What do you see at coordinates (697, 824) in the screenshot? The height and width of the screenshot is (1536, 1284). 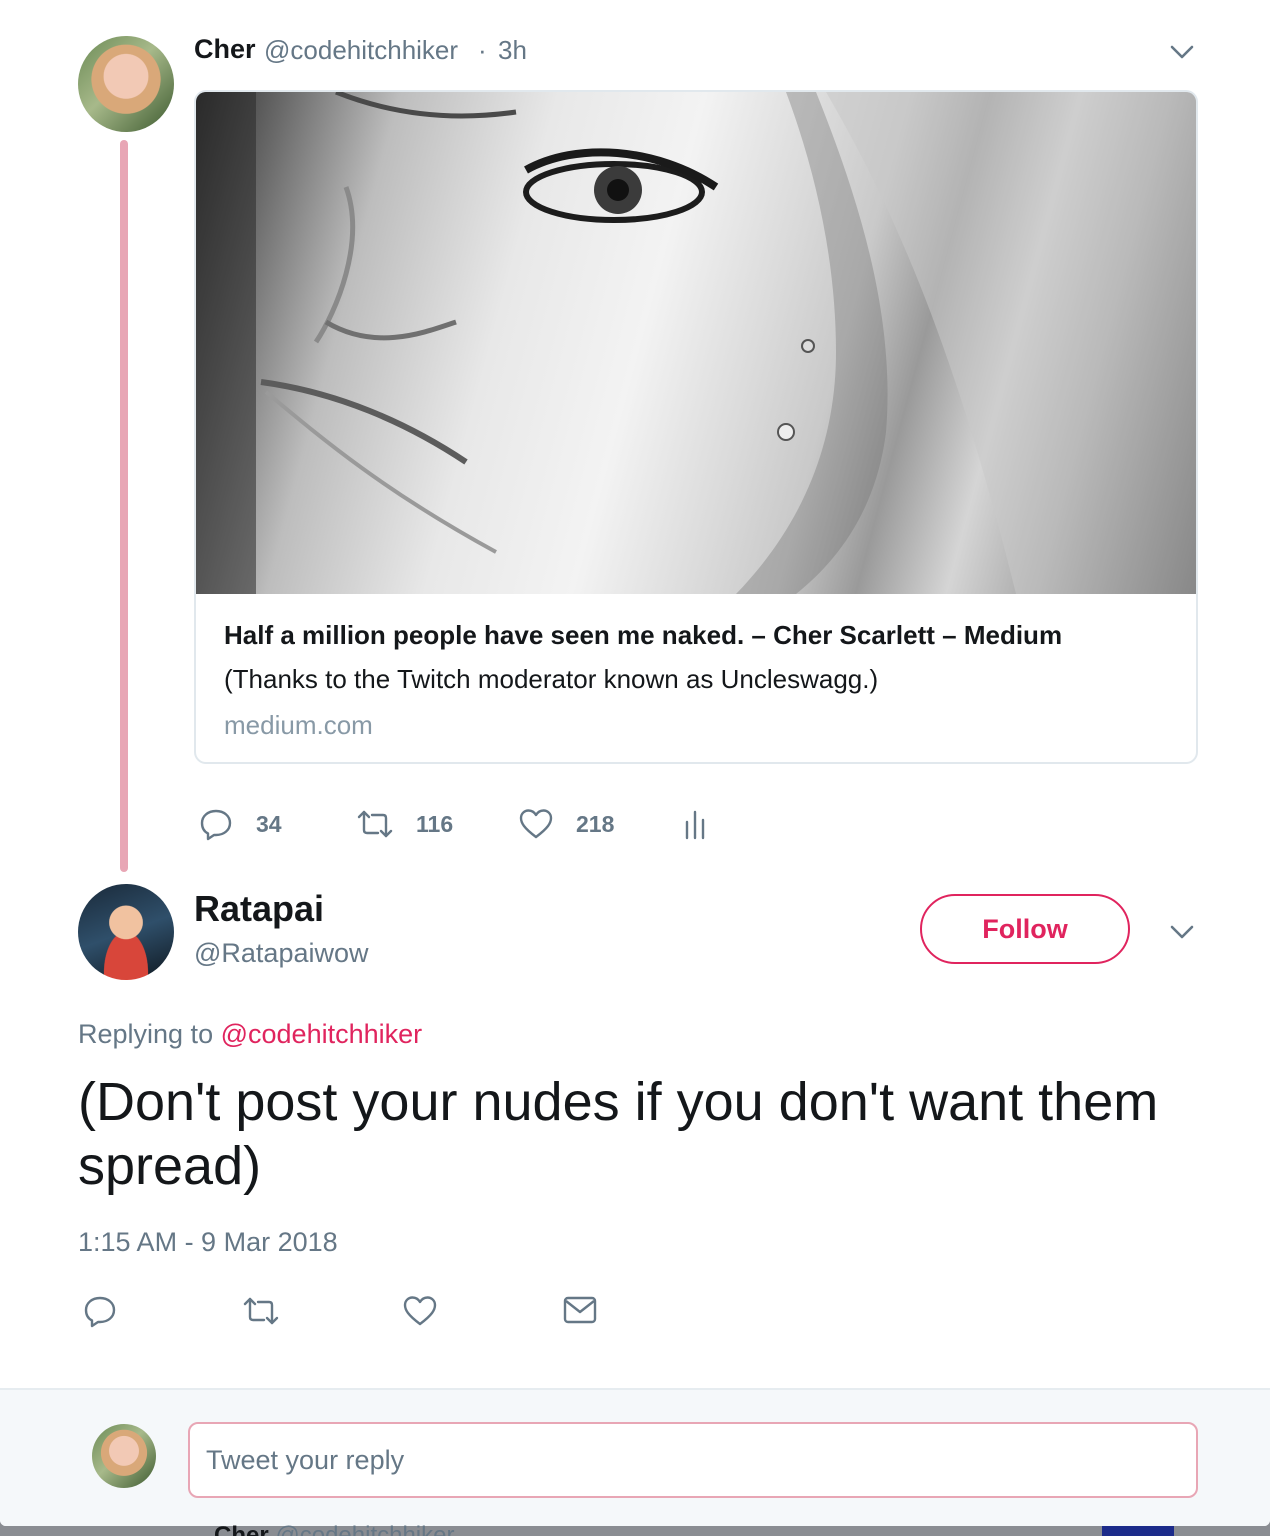 I see `analytics-icon` at bounding box center [697, 824].